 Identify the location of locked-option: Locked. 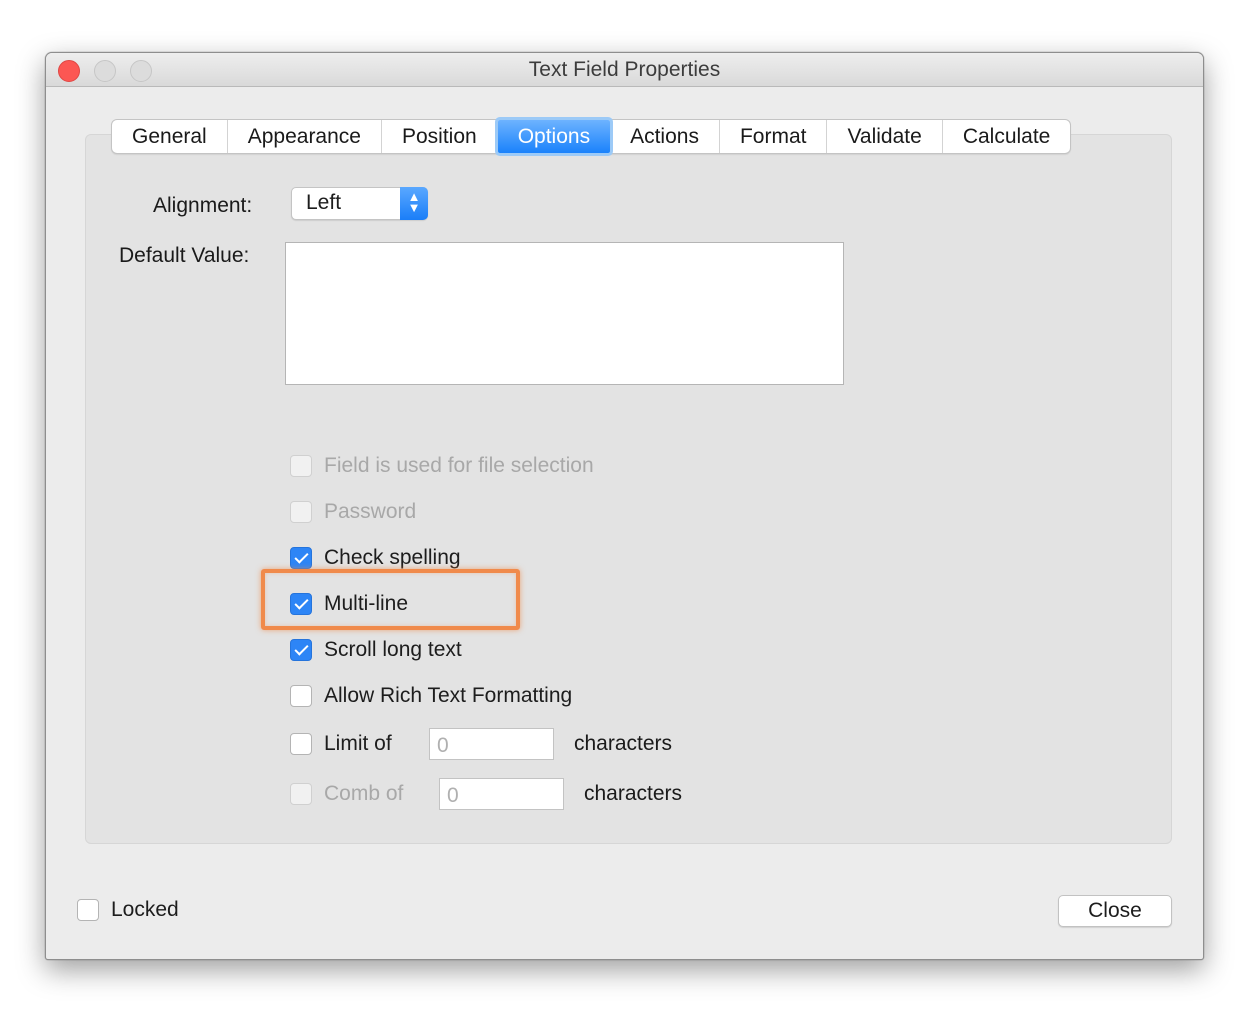
(128, 910).